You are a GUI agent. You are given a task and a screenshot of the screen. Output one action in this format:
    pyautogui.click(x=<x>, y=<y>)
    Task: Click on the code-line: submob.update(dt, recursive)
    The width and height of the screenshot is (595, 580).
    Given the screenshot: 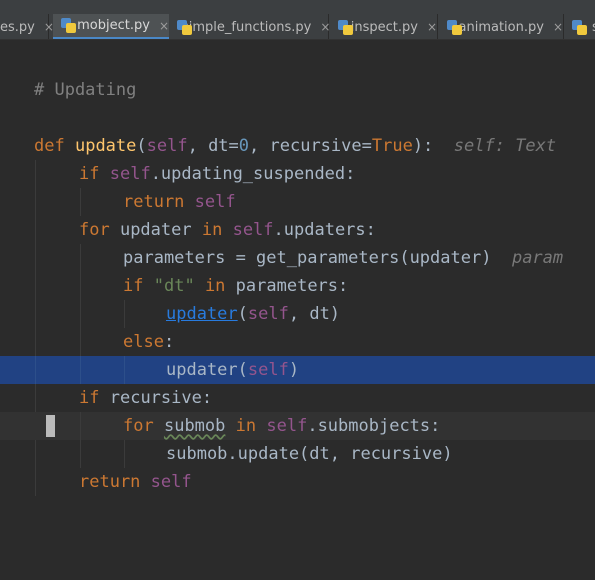 What is the action you would take?
    pyautogui.click(x=297, y=454)
    